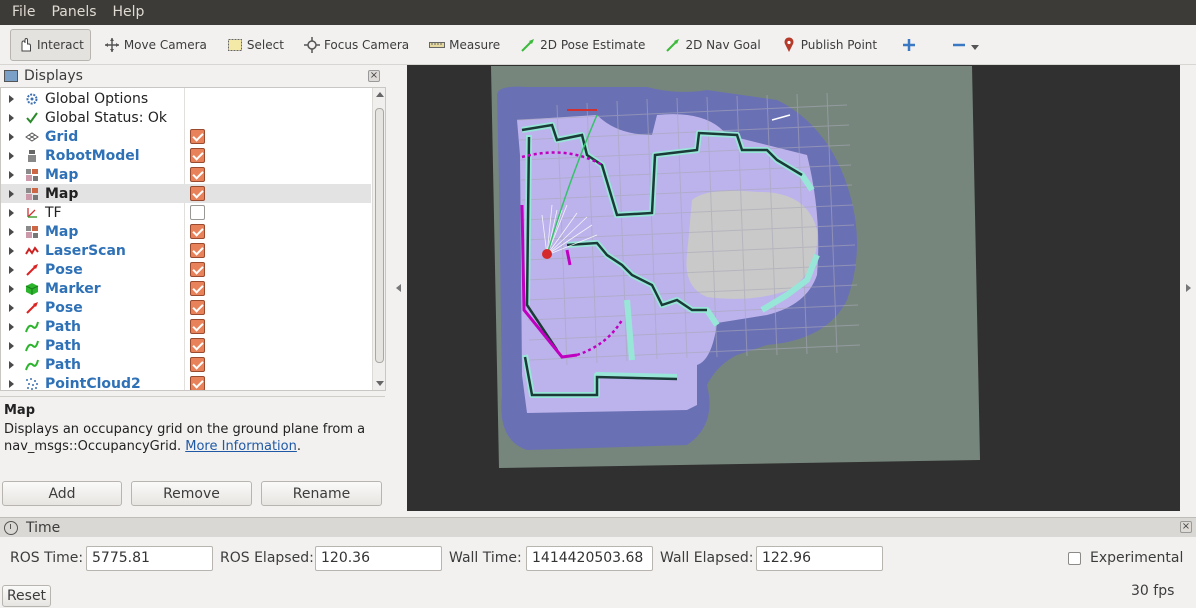  I want to click on select-tool-button: Select, so click(255, 45).